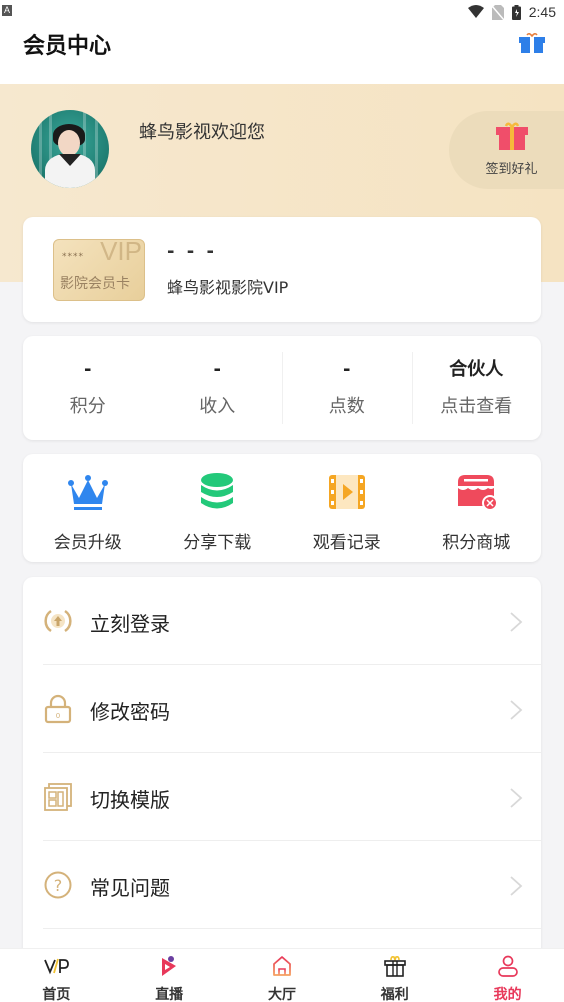 The width and height of the screenshot is (564, 1002). Describe the element at coordinates (511, 169) in the screenshot. I see `signin-label: 签到好礼` at that location.